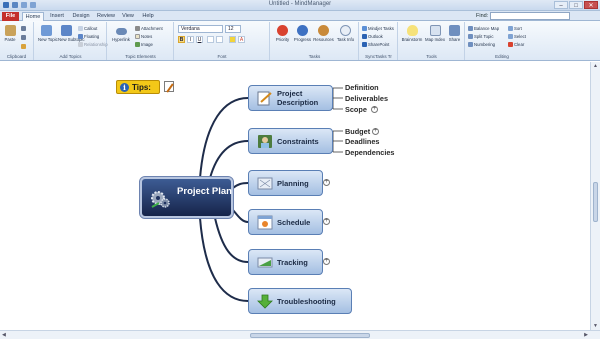 This screenshot has width=600, height=339. What do you see at coordinates (326, 261) in the screenshot?
I see `expand-tracking-button: +` at bounding box center [326, 261].